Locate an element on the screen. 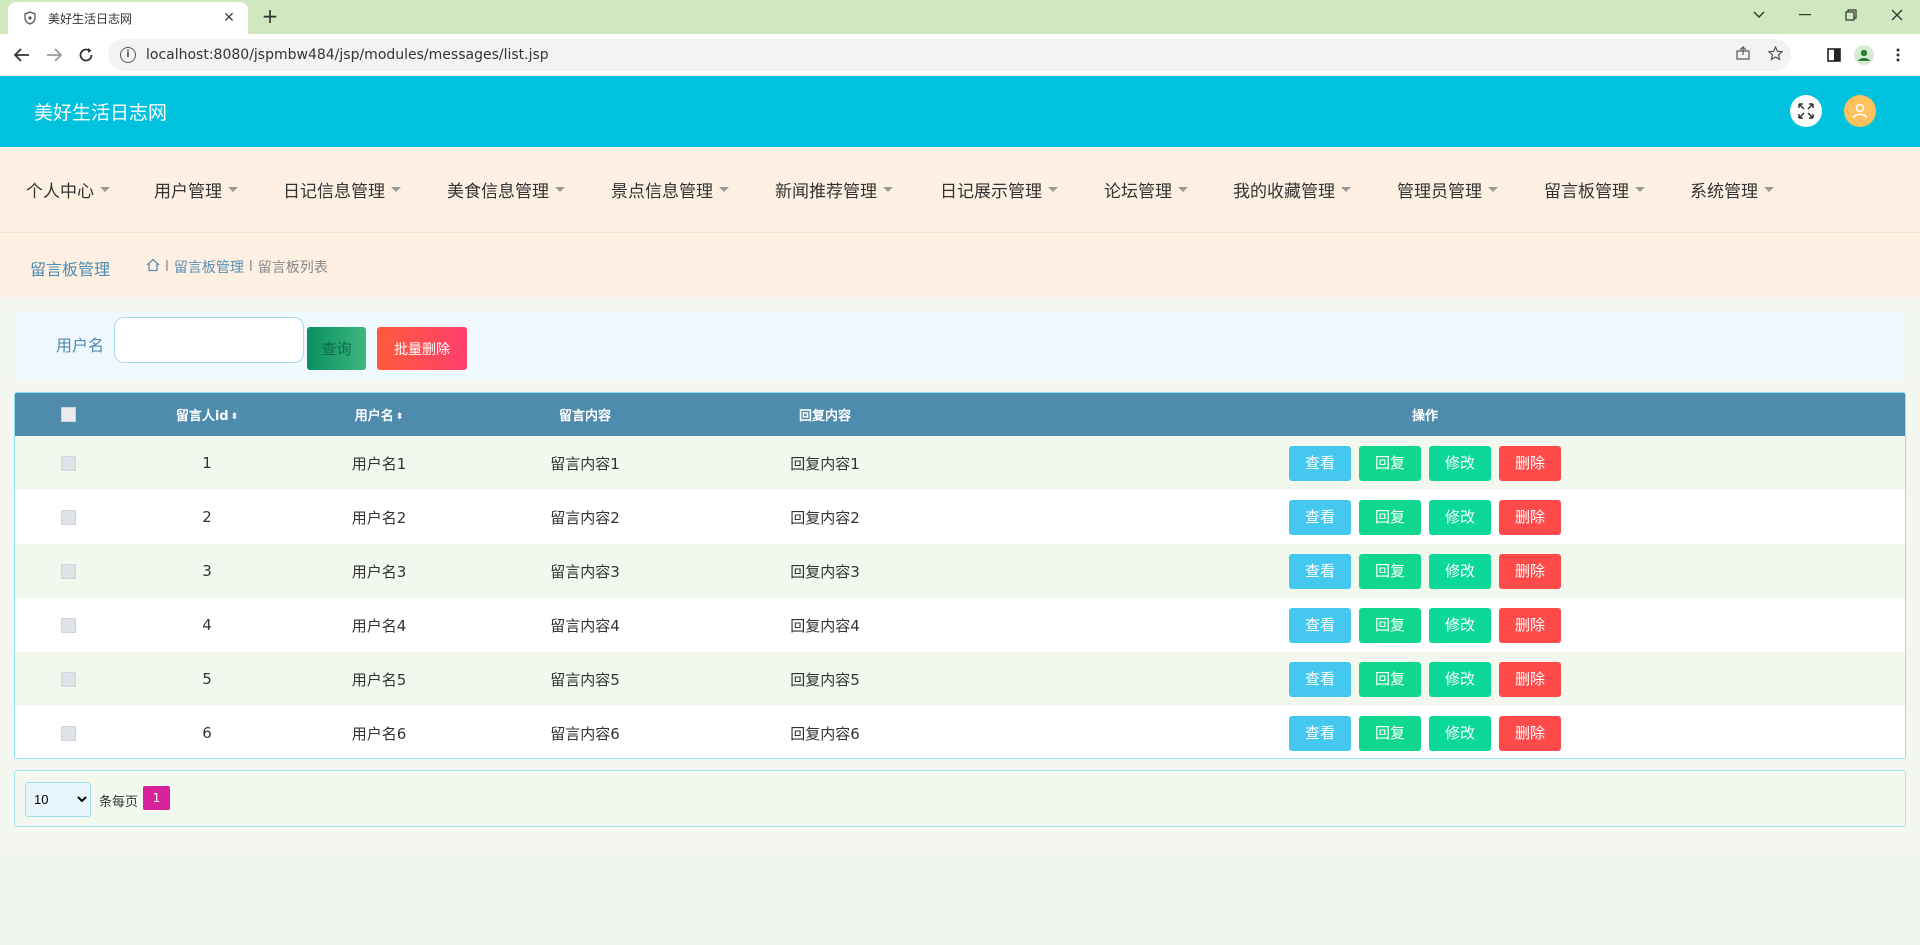 This screenshot has height=945, width=1920. restore-icon is located at coordinates (1851, 15).